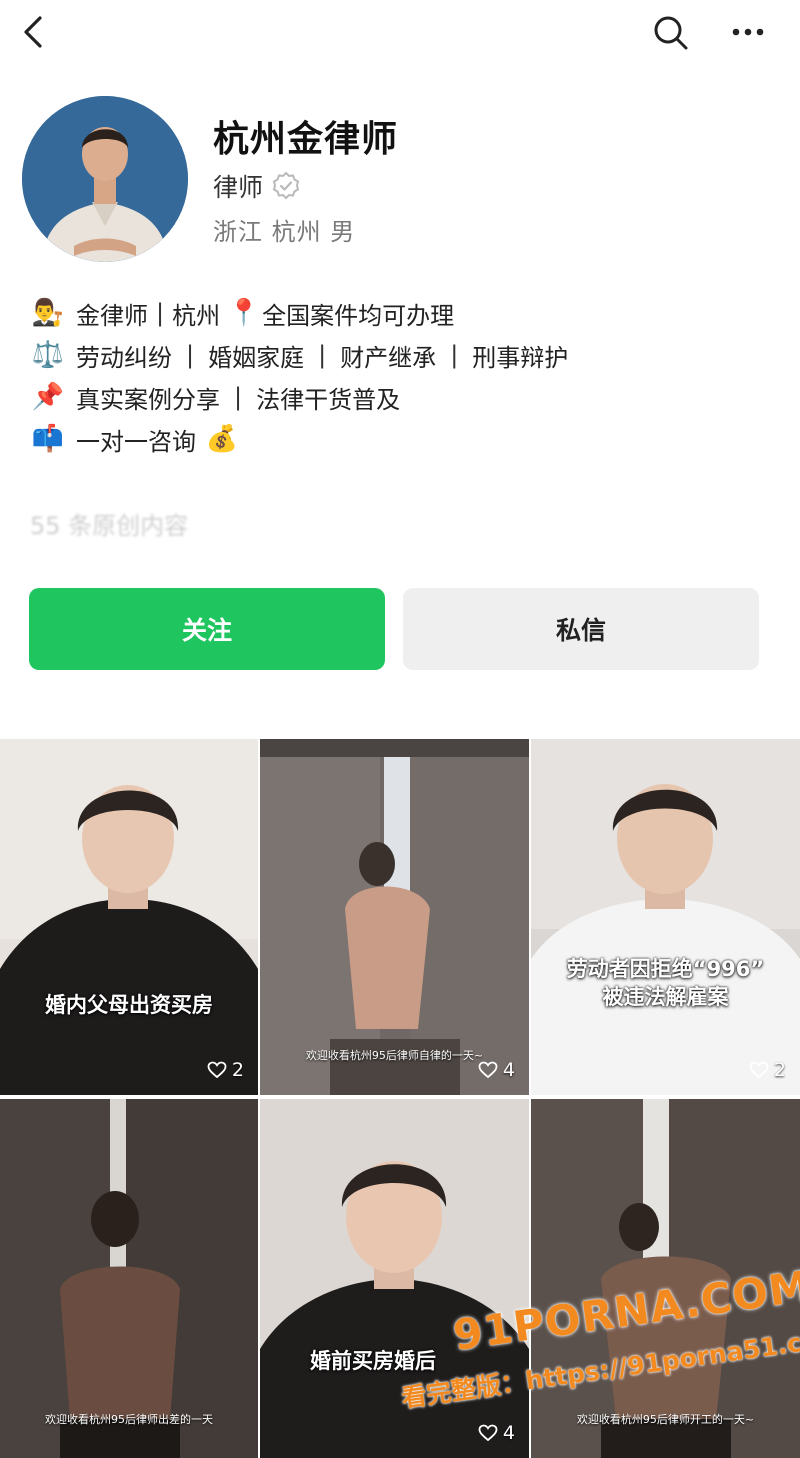  I want to click on bio-text: 婚姻家庭, so click(256, 357).